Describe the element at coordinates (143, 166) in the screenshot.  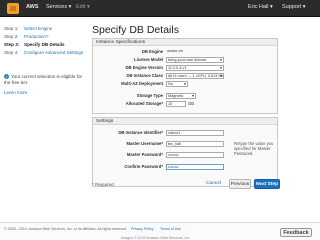
I see `field-label: Confirm Password*` at that location.